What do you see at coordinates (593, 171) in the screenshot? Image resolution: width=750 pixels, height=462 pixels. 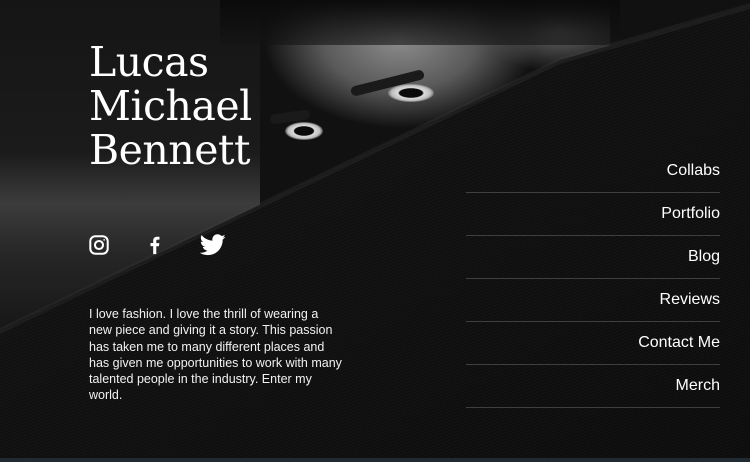 I see `nav-item-collabs: Collabs` at bounding box center [593, 171].